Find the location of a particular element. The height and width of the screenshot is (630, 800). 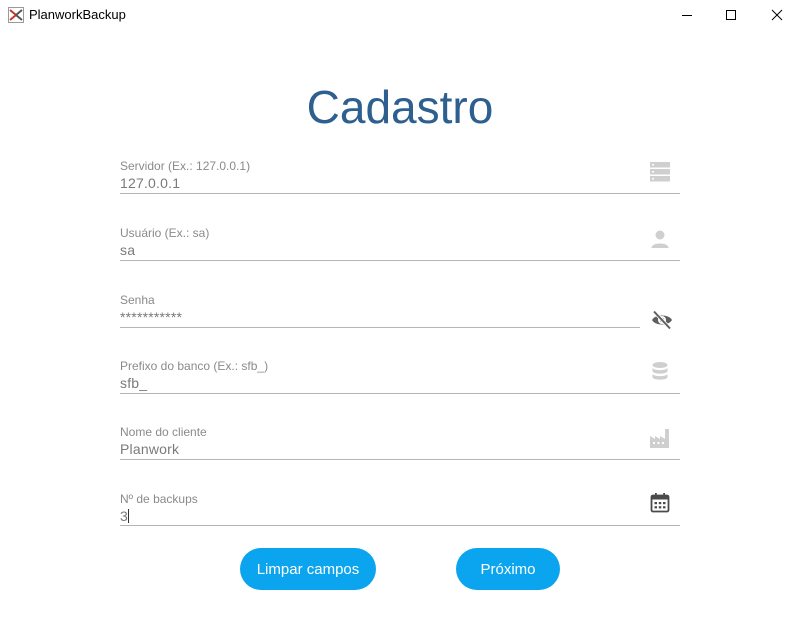

server-field: Servidor (Ex.: 127.0.0.1) 127.0.0.1 is located at coordinates (400, 177).